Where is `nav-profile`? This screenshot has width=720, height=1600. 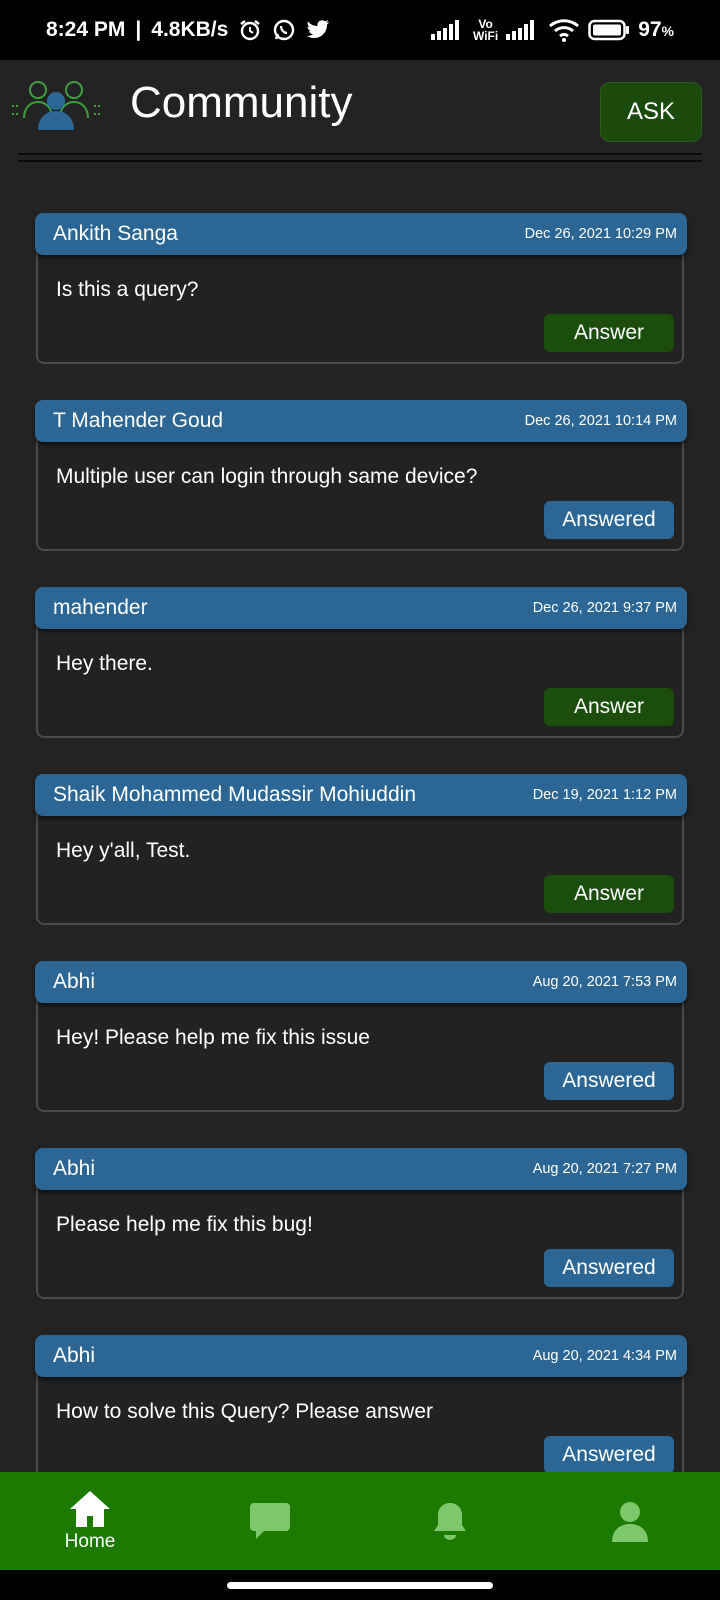 nav-profile is located at coordinates (630, 1521).